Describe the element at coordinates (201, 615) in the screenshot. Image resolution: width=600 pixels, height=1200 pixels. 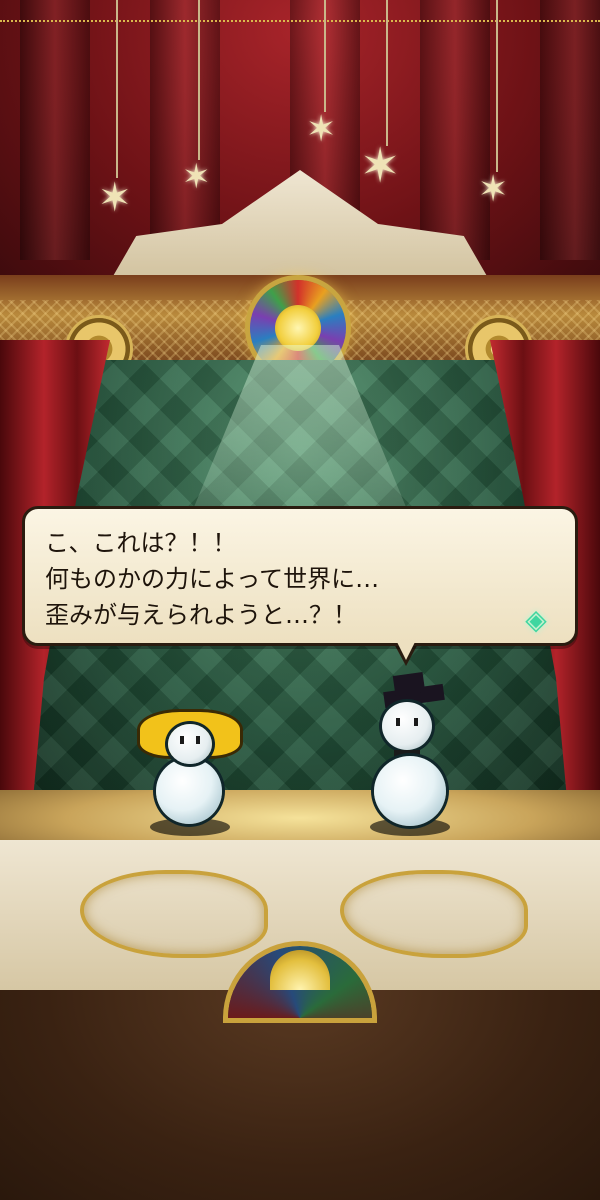
I see `dialog-line: 歪みが与えられようと…？！` at that location.